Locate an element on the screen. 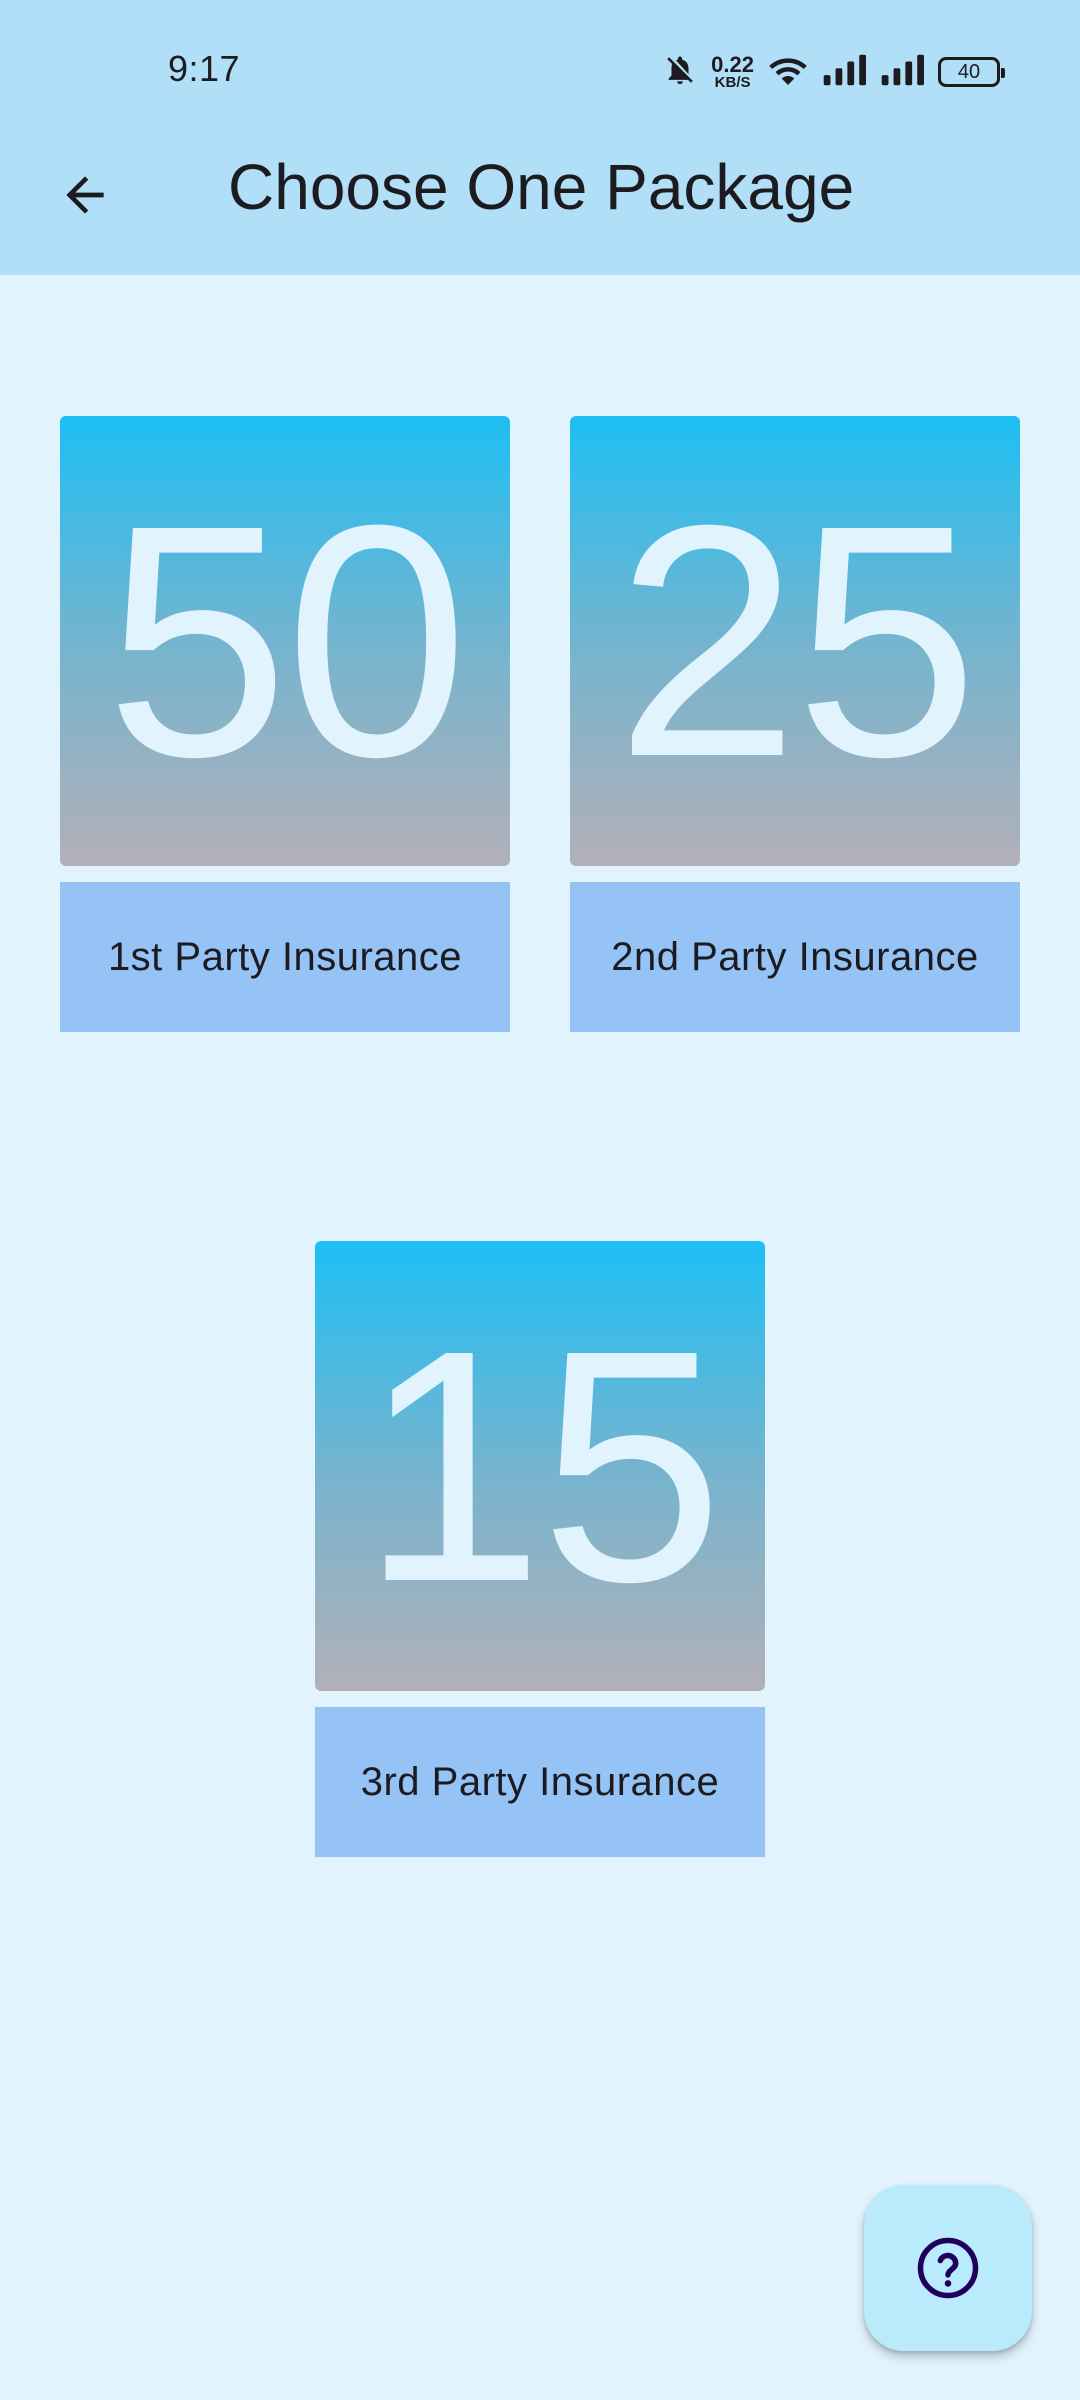 The height and width of the screenshot is (2400, 1080). arrow-left-icon is located at coordinates (85, 195).